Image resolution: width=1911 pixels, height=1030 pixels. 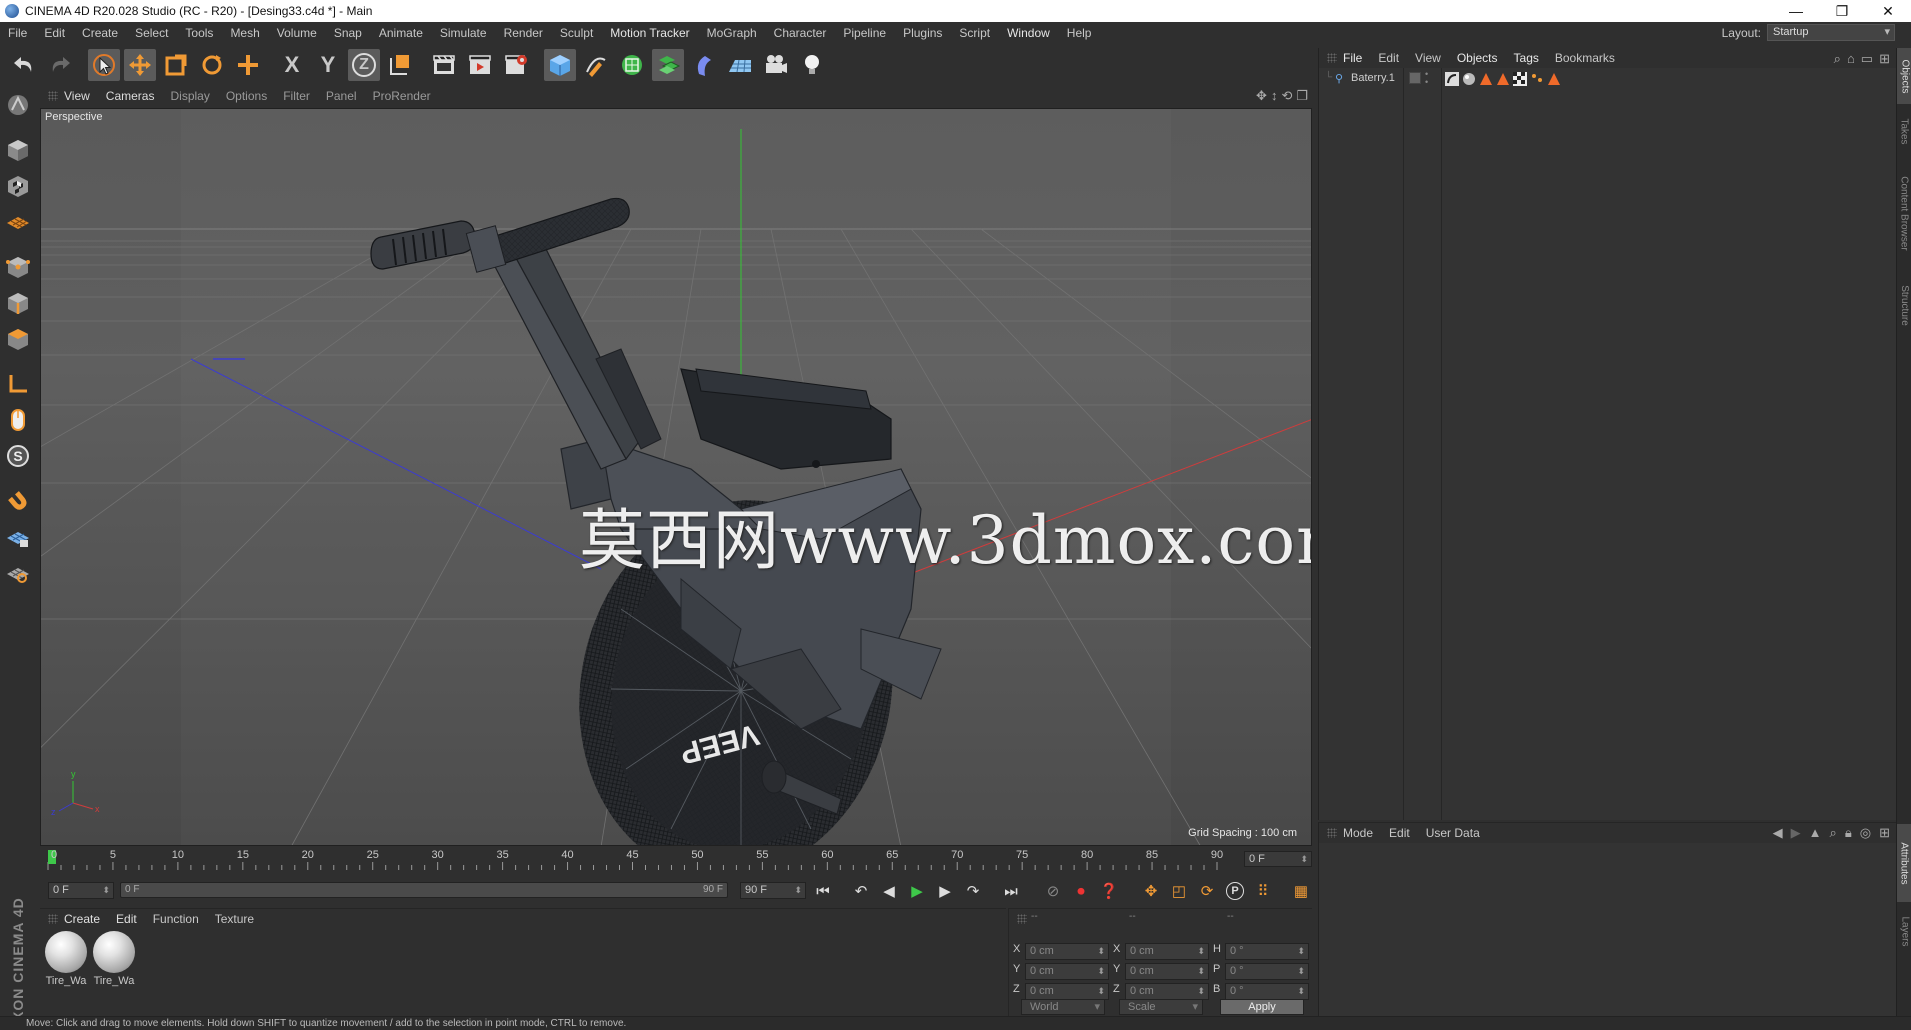 I want to click on prev-key-button: ↶, so click(x=861, y=891).